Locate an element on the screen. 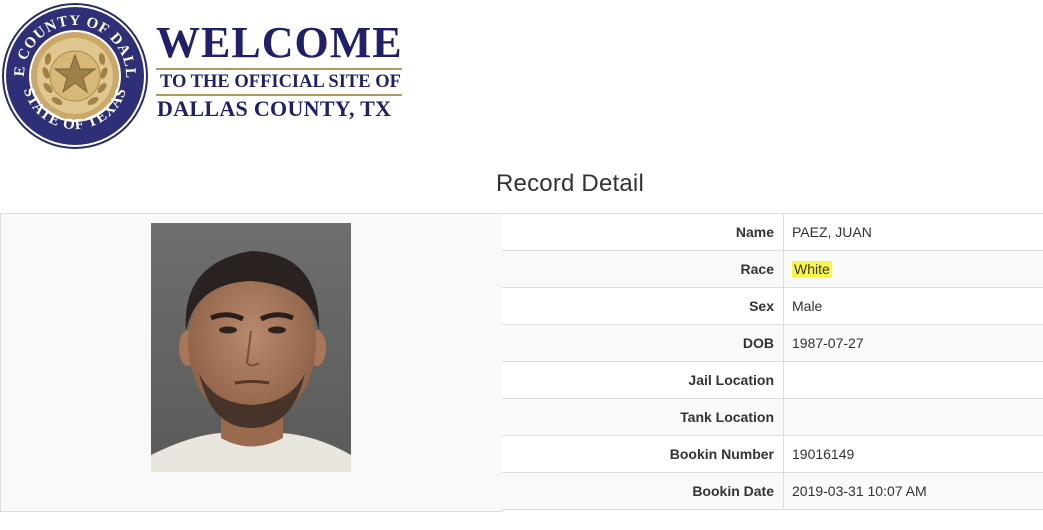 This screenshot has width=1043, height=530. field-label: DOB is located at coordinates (643, 343).